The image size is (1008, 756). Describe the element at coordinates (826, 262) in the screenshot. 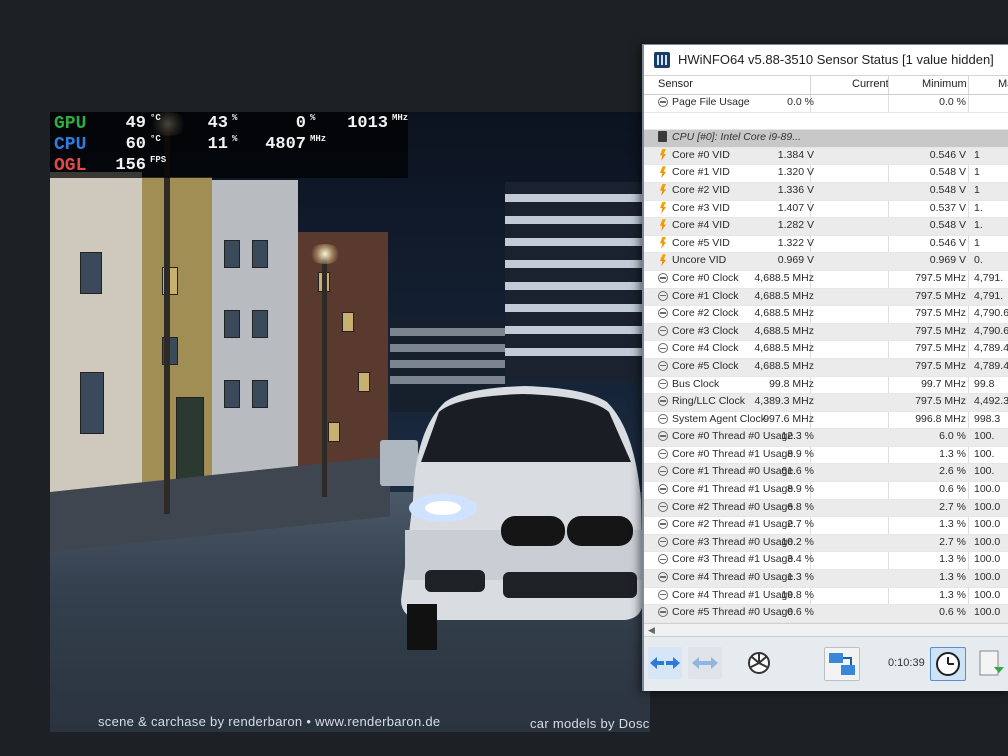

I see `sensor-row: Uncore VID 0.969 V 0.969 V 0.` at that location.